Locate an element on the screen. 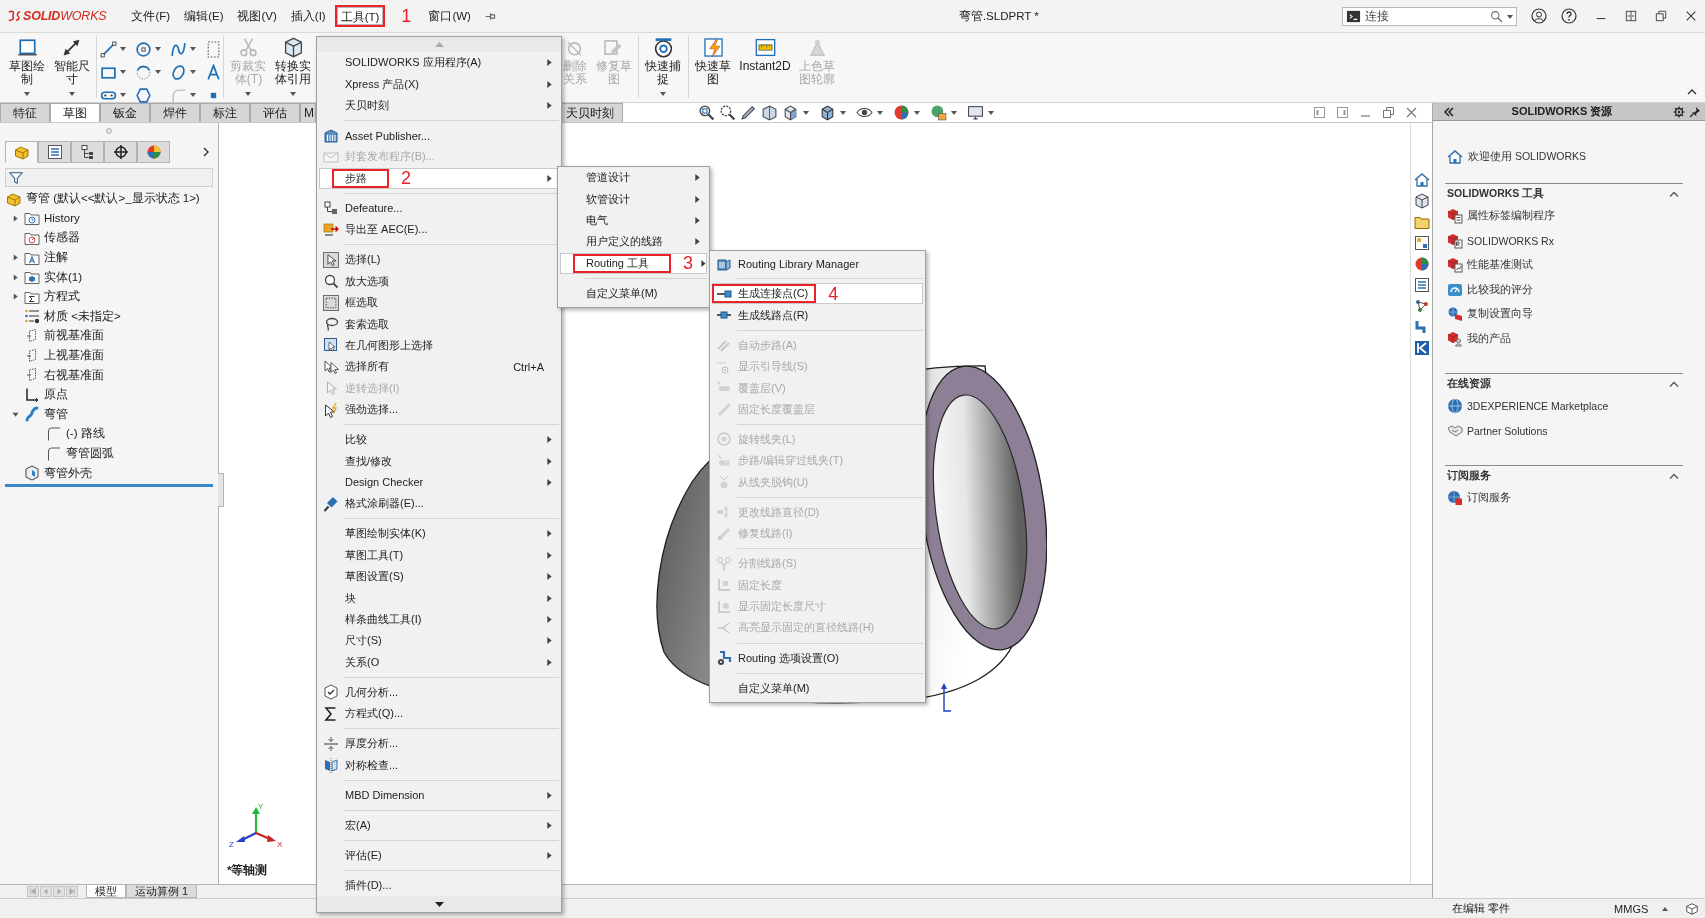  tree-item: 弯管外壳 is located at coordinates (109, 473).